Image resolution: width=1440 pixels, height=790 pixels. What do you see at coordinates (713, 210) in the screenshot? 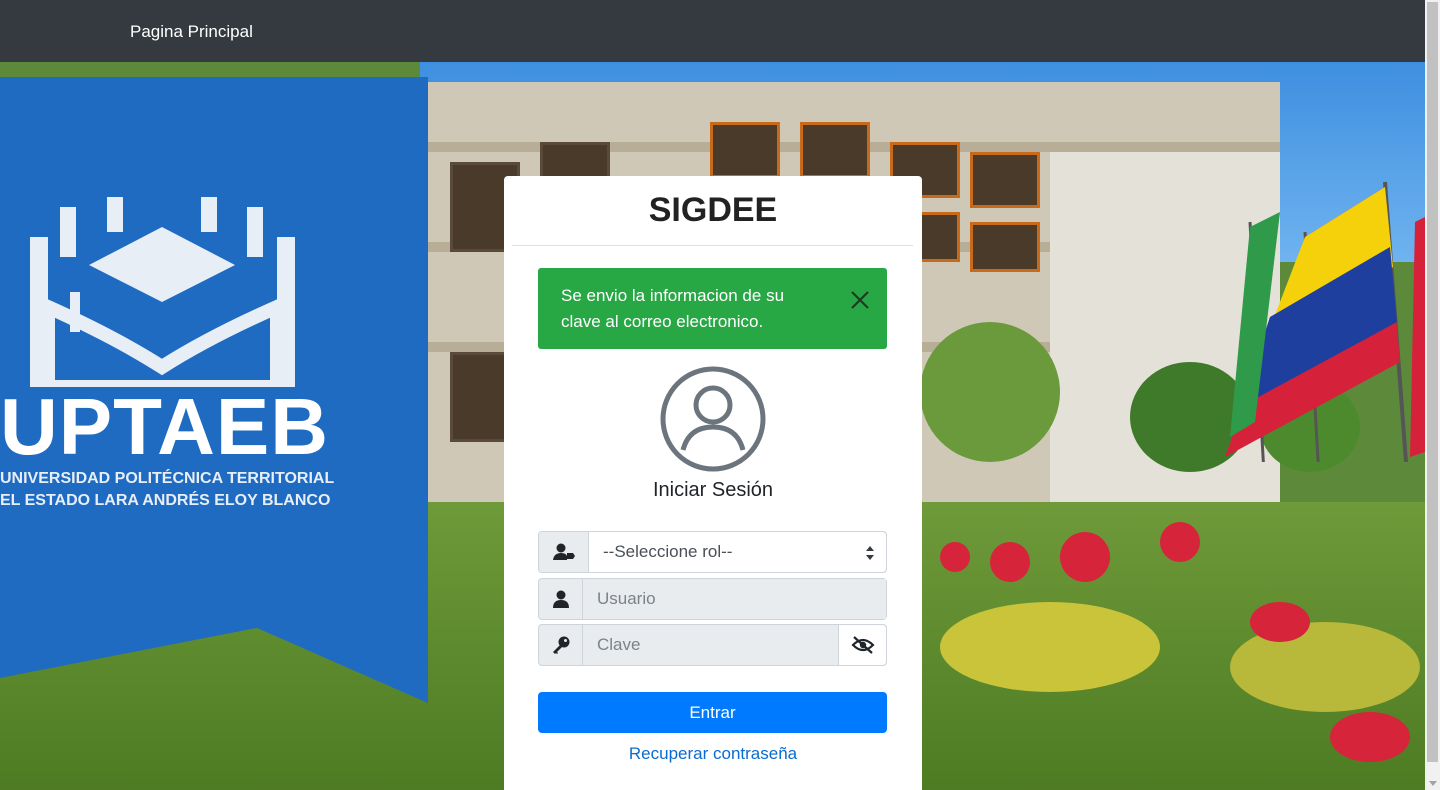
I see `app-title: SIGDEE` at bounding box center [713, 210].